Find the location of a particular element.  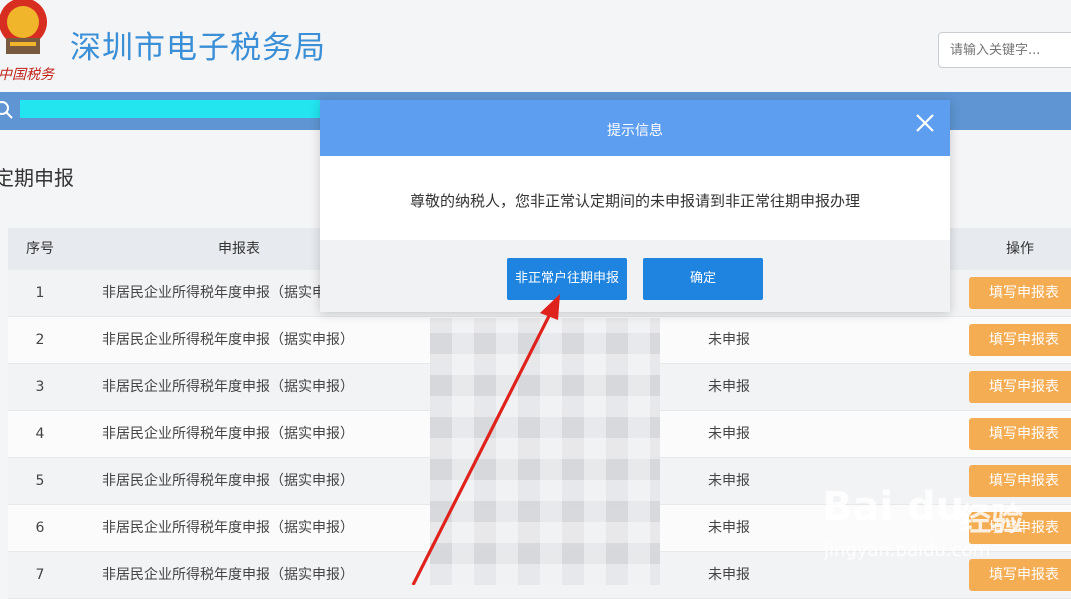

abnormal-past-declaration-button: 非正常户往期申报 is located at coordinates (567, 279).